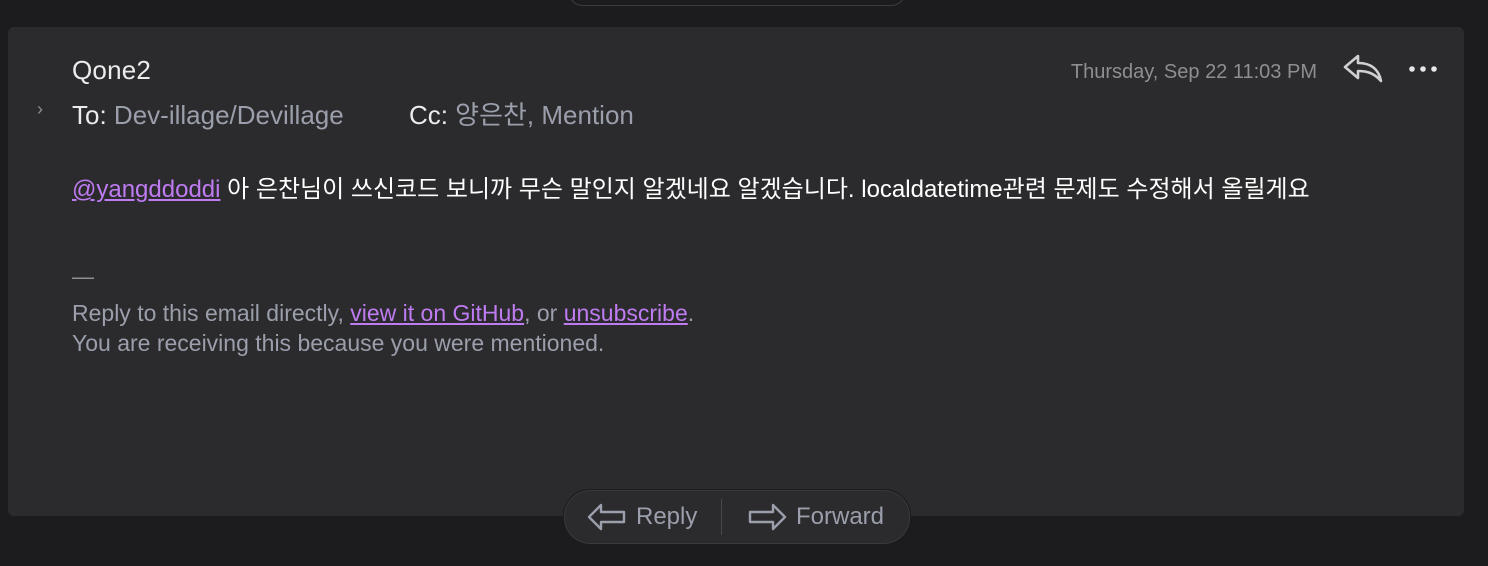  What do you see at coordinates (840, 516) in the screenshot?
I see `forward-button-label: Forward` at bounding box center [840, 516].